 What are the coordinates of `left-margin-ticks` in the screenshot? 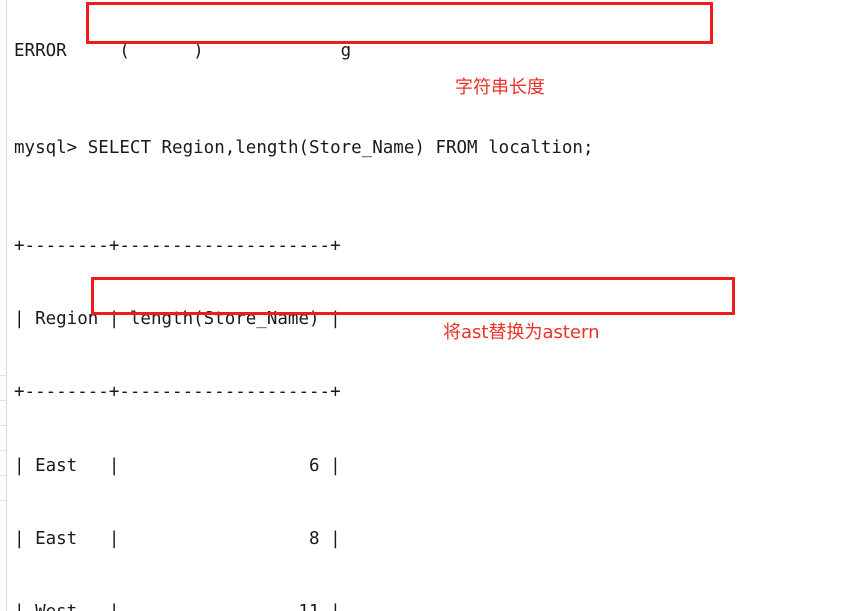 It's located at (3, 450).